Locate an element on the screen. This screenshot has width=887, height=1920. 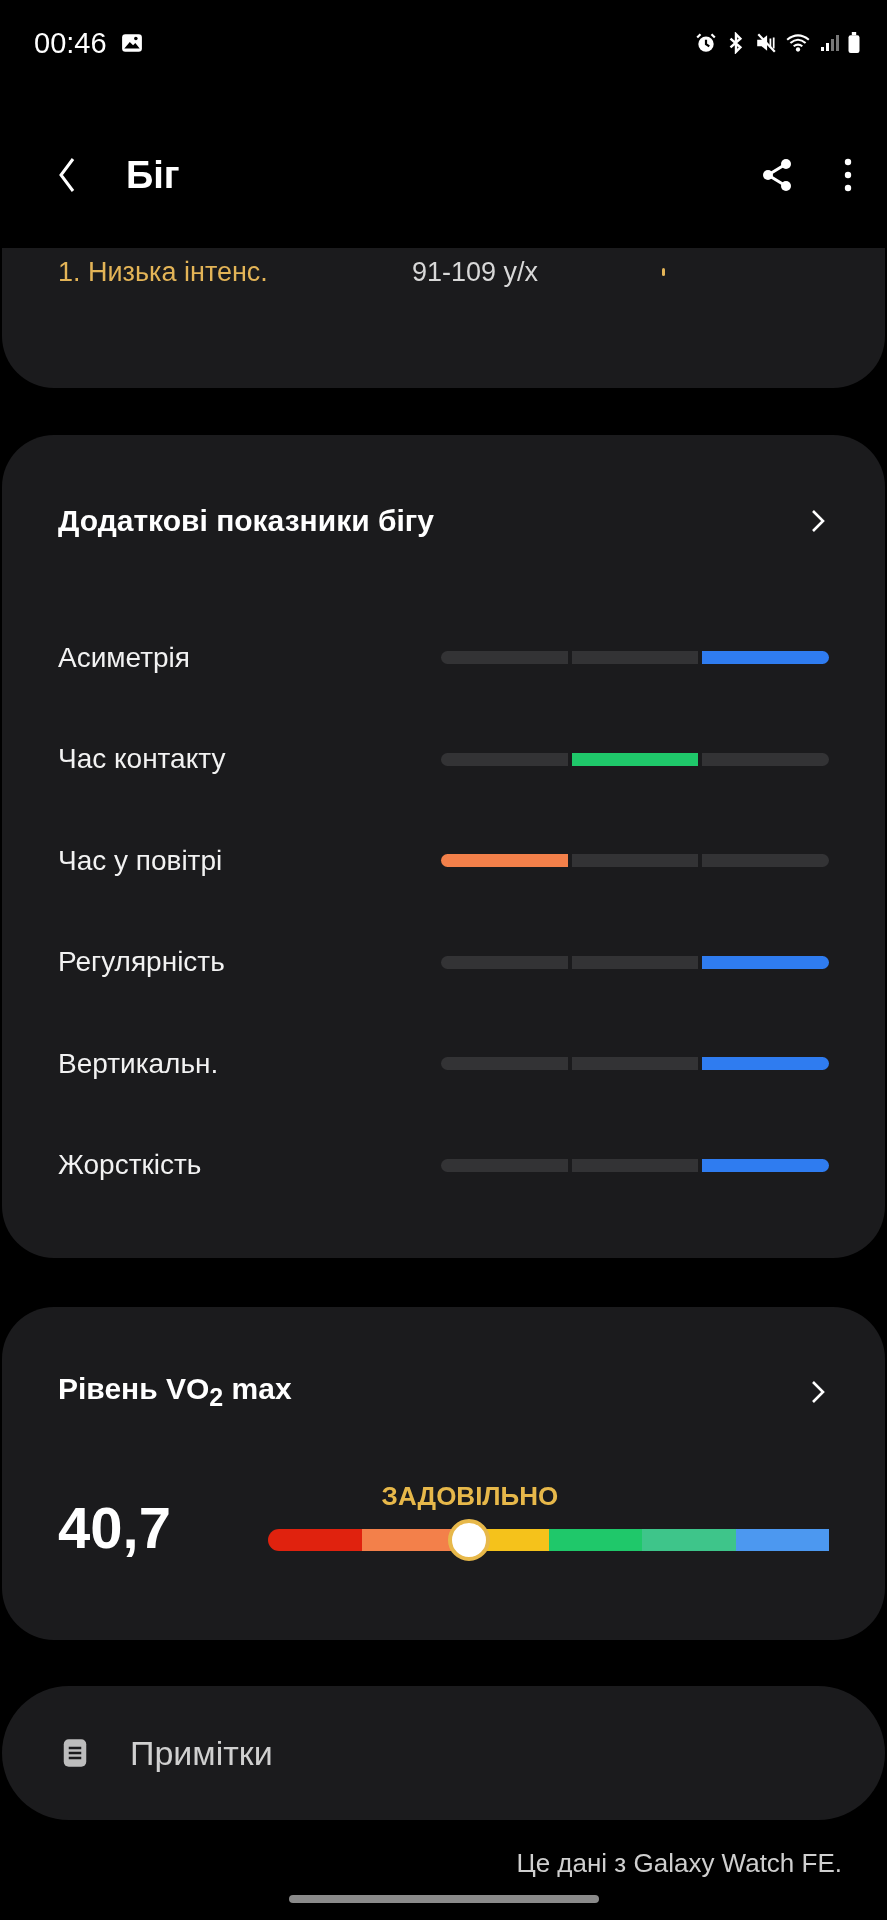
card-title: Рівень VO$_{2}$ max is located at coordinates (175, 1392).